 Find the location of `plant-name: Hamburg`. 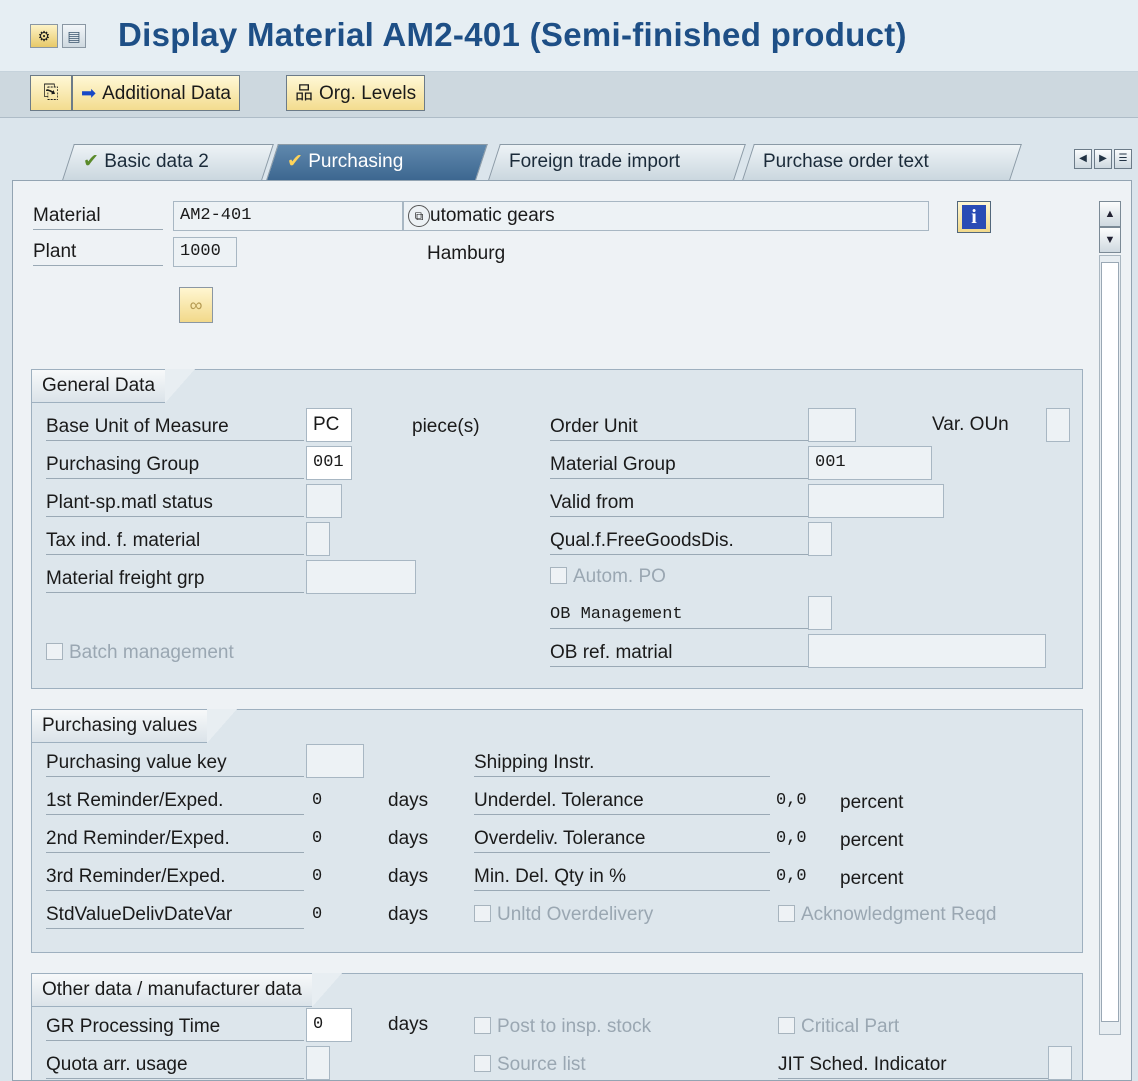

plant-name: Hamburg is located at coordinates (466, 253).